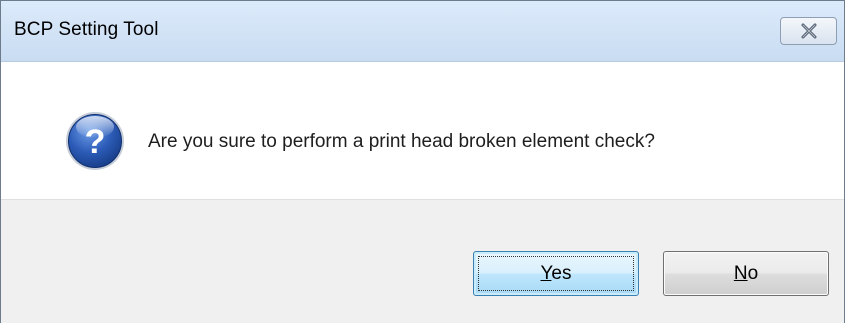 The height and width of the screenshot is (323, 845). I want to click on question-icon: ?, so click(95, 141).